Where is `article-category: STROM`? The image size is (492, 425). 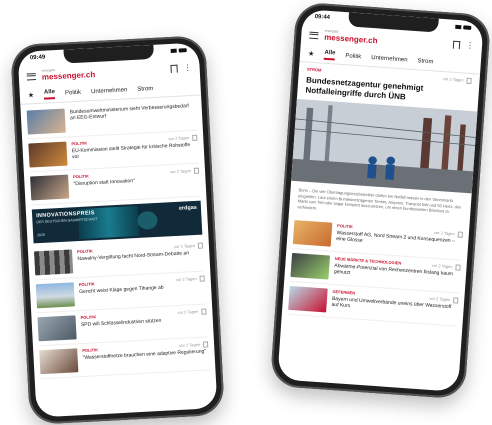
article-category: STROM is located at coordinates (314, 69).